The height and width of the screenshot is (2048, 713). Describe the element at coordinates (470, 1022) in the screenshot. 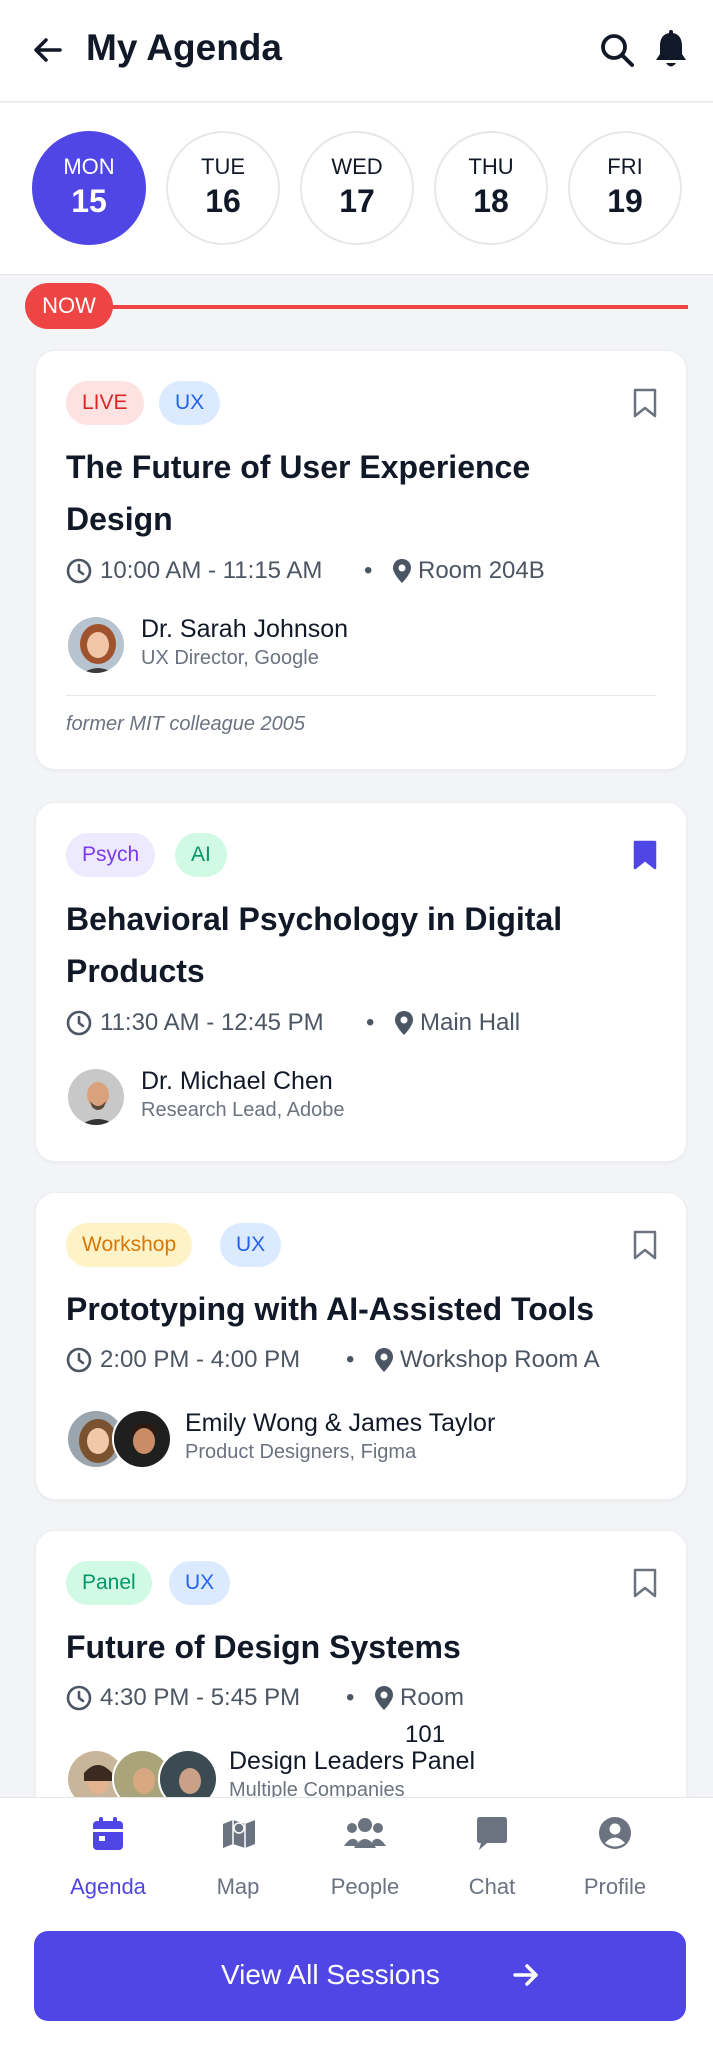

I see `session-location: Main Hall` at that location.